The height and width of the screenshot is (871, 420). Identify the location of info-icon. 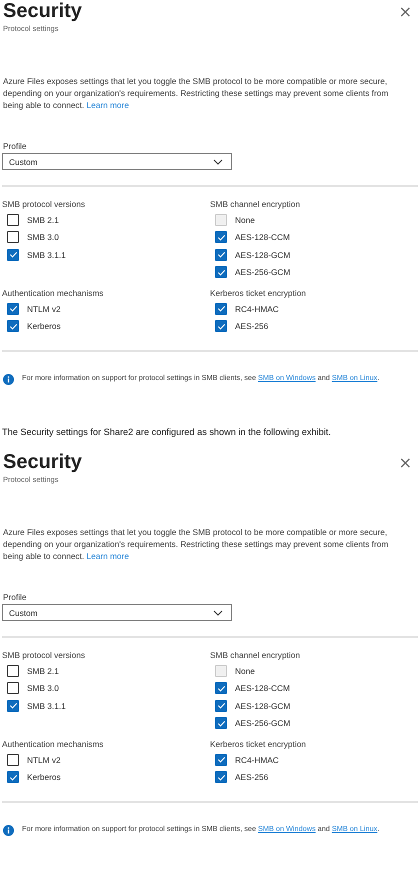
(8, 379).